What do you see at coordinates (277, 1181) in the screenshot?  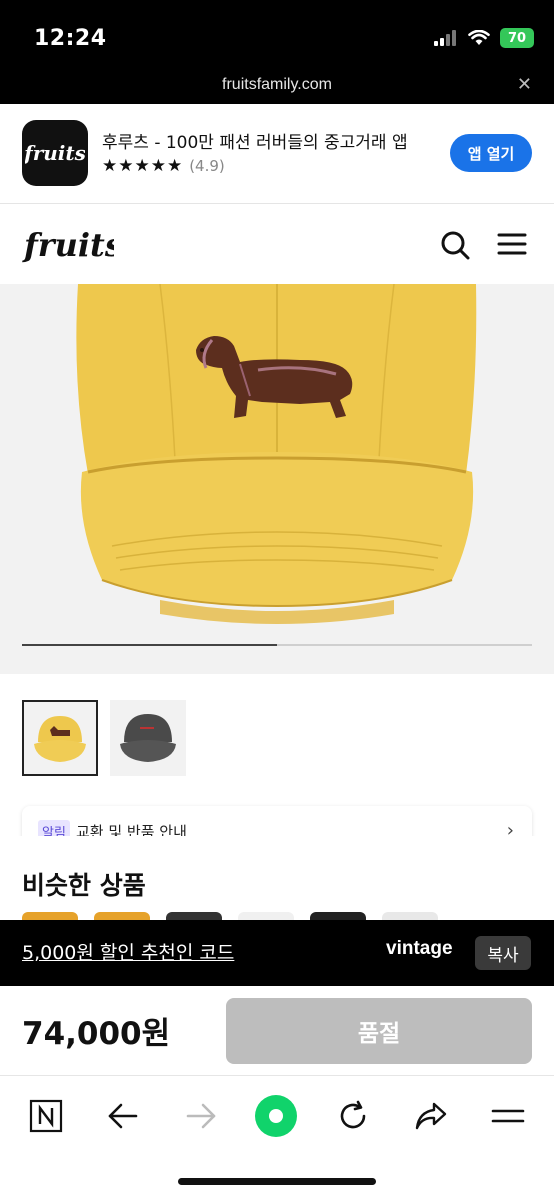 I see `home-indicator` at bounding box center [277, 1181].